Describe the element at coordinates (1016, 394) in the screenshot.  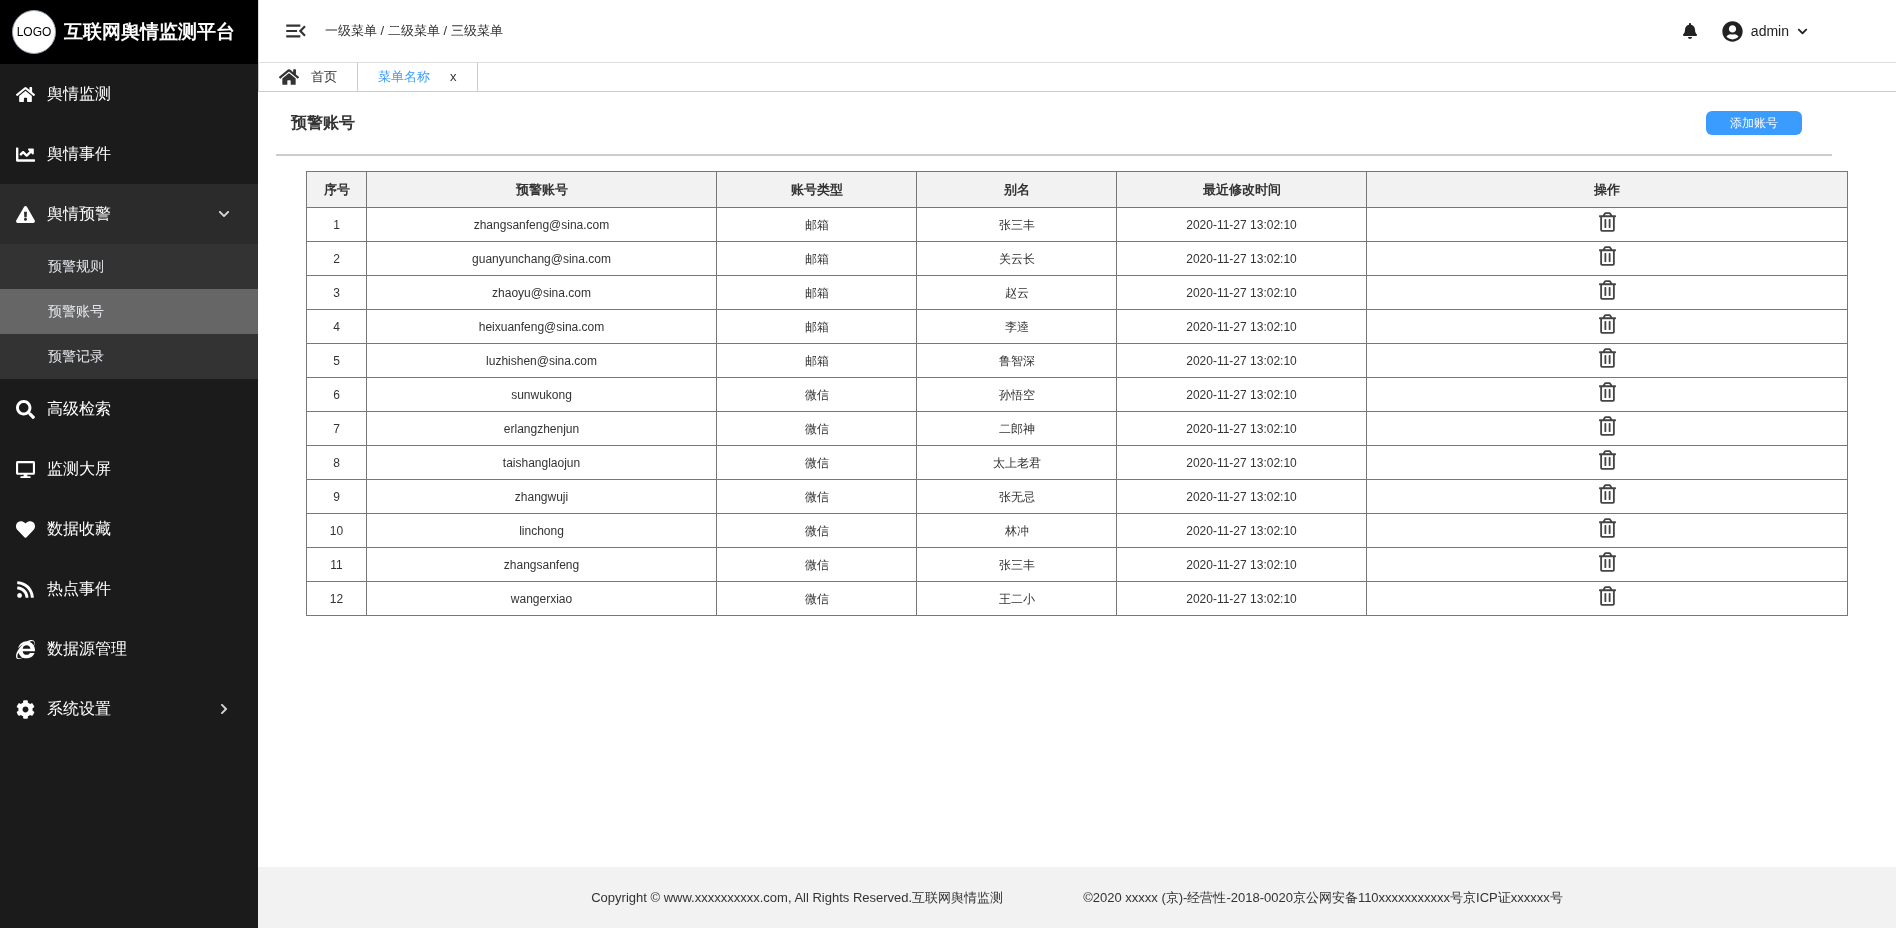
I see `table-cell: 孙悟空` at that location.